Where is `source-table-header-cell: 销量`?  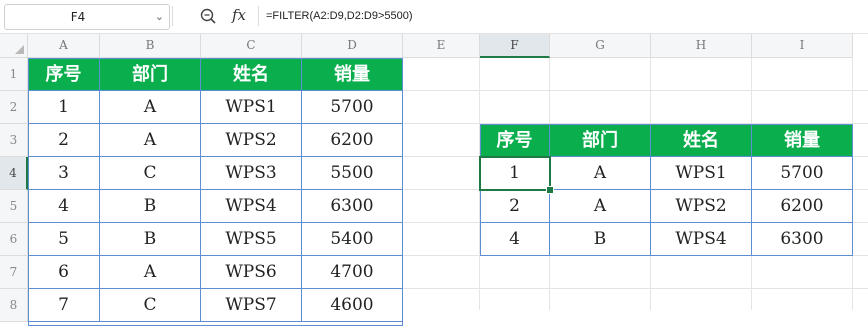 source-table-header-cell: 销量 is located at coordinates (352, 74).